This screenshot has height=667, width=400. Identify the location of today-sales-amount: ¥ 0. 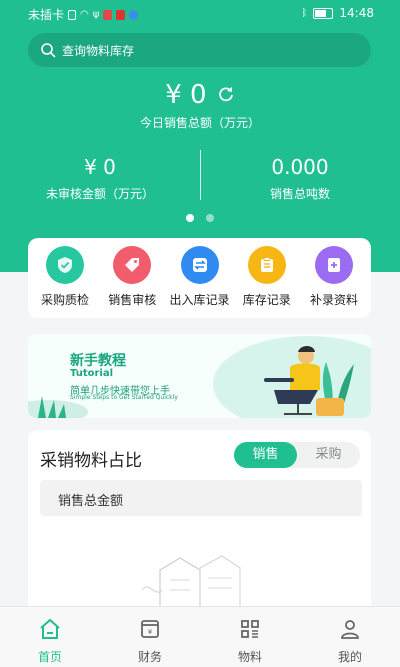
(200, 95).